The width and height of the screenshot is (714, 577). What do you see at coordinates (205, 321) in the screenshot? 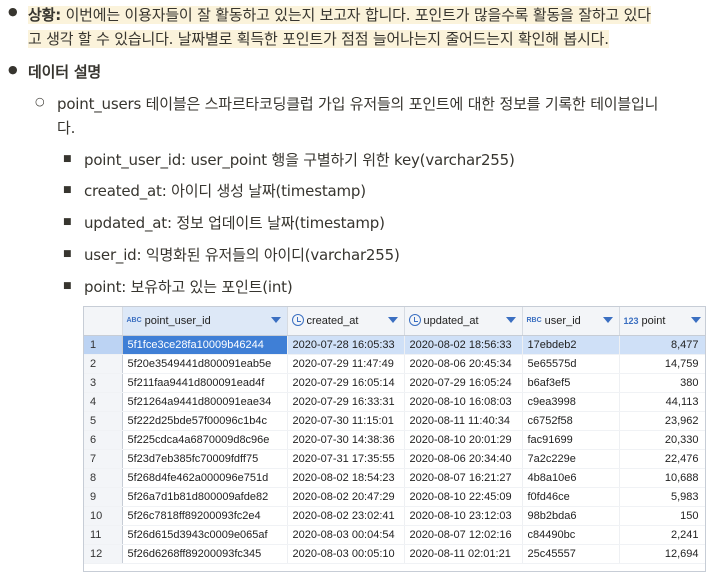
I see `column-header-point-user-id: ABC point_user_id` at bounding box center [205, 321].